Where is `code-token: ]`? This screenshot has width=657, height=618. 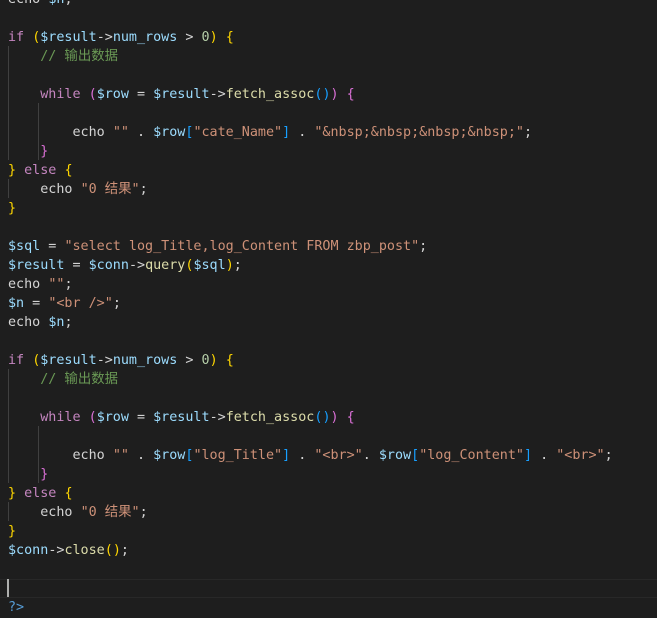
code-token: ] is located at coordinates (286, 132).